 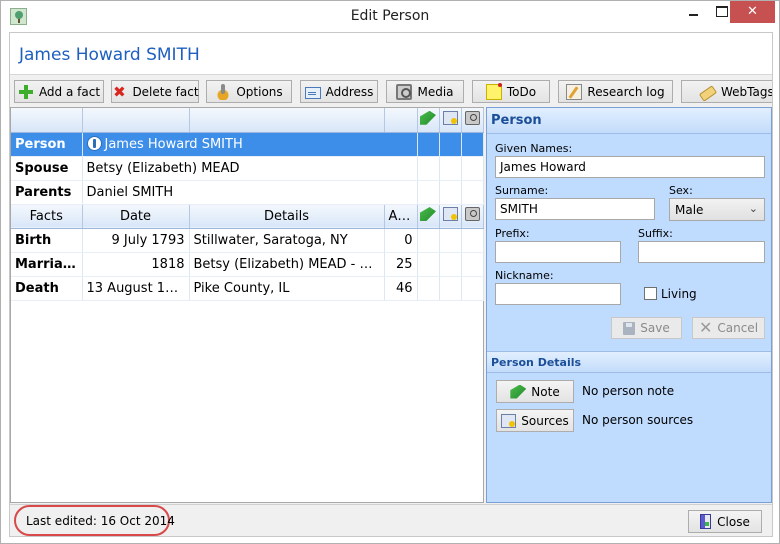 What do you see at coordinates (94, 143) in the screenshot?
I see `person-icon` at bounding box center [94, 143].